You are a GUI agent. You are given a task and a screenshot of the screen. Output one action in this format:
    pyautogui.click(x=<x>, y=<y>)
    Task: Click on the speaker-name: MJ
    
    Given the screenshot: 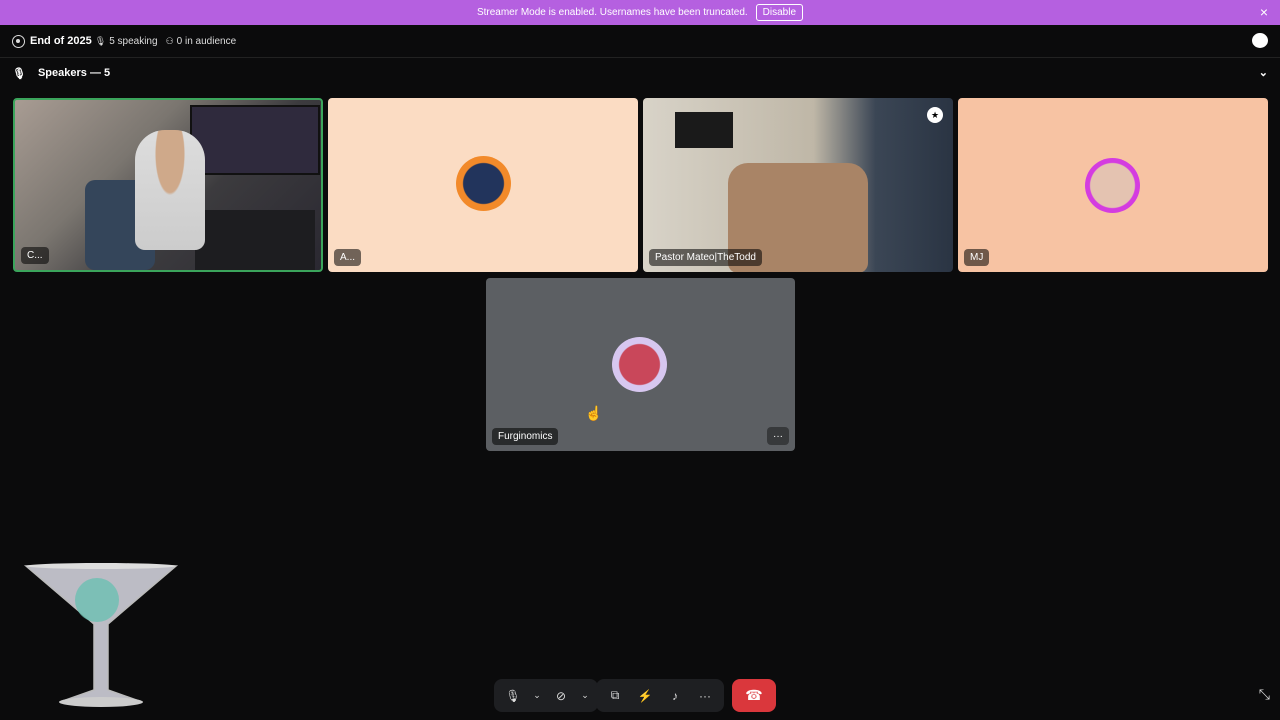 What is the action you would take?
    pyautogui.click(x=977, y=257)
    